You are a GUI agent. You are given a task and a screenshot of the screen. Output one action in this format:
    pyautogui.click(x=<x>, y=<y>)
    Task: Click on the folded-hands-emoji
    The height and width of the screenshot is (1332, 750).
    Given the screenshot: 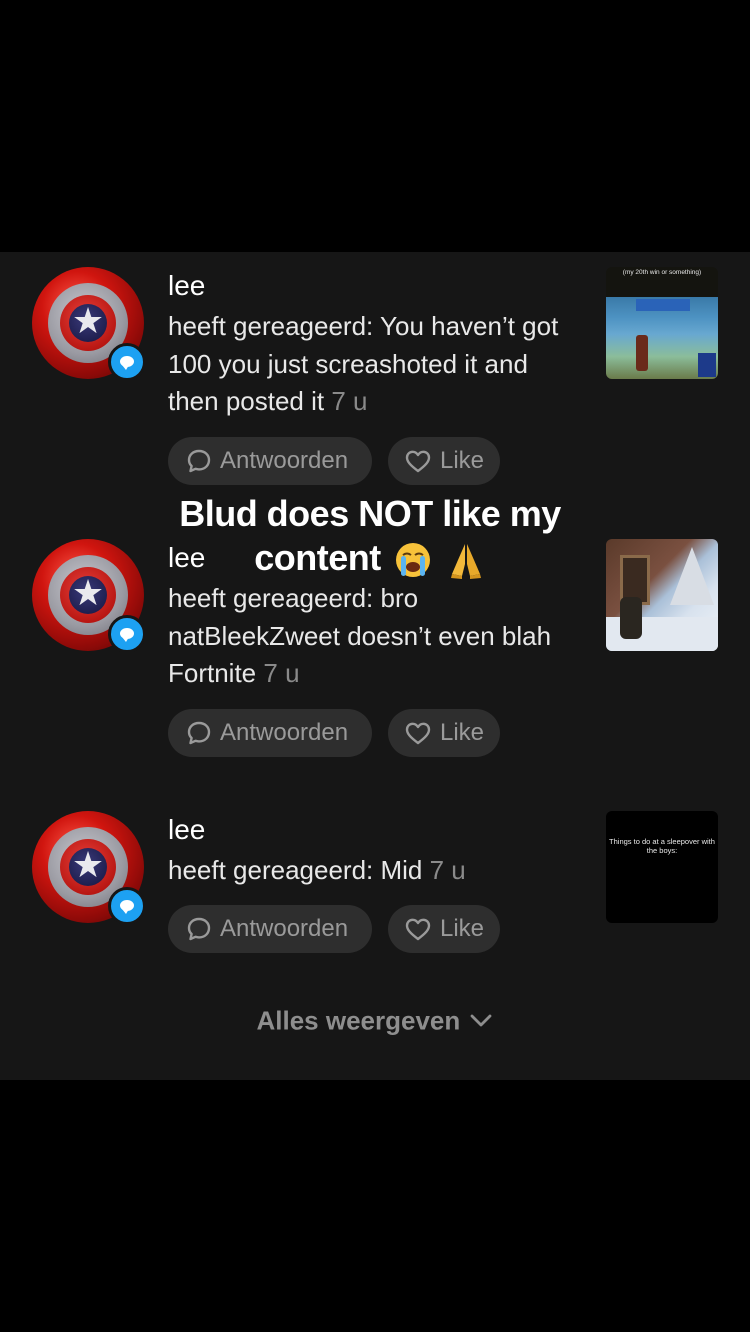 What is the action you would take?
    pyautogui.click(x=465, y=562)
    